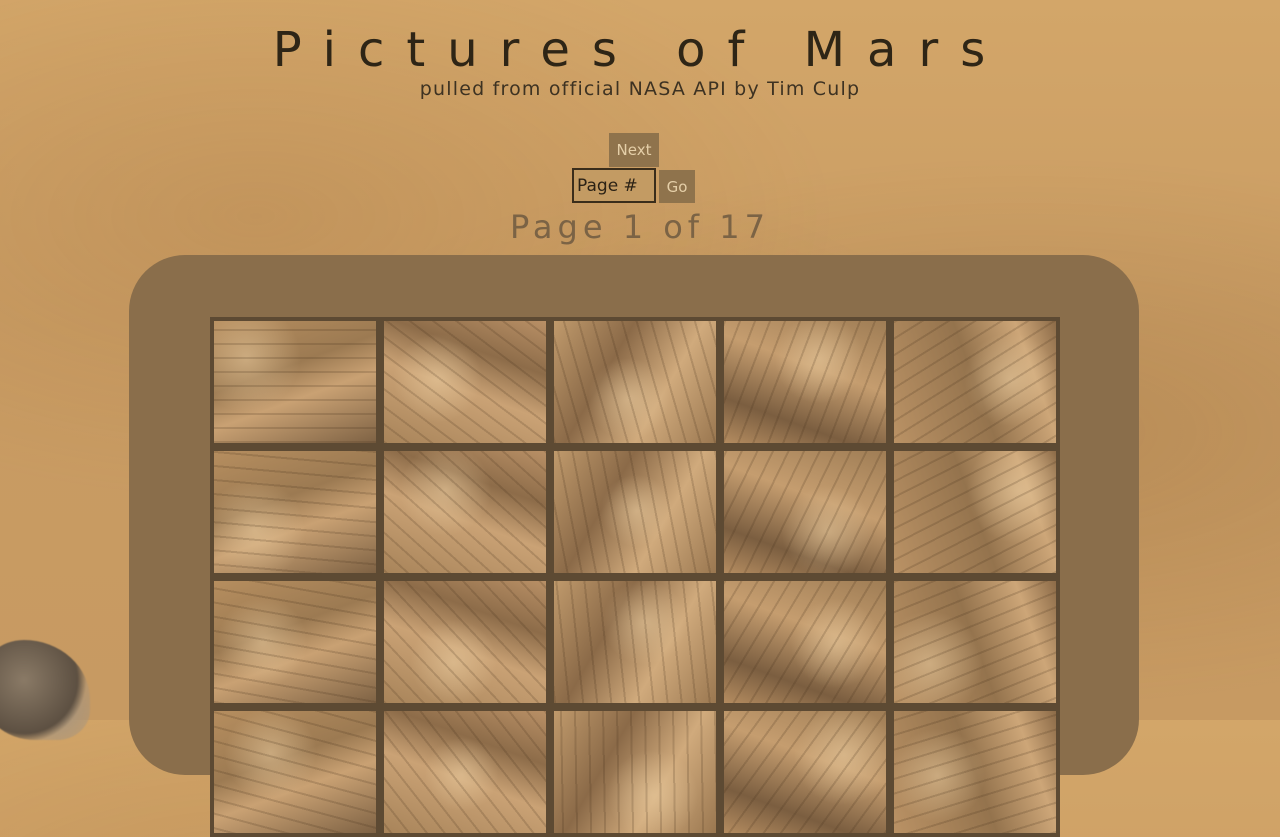 The height and width of the screenshot is (837, 1280). I want to click on page-title: Pictures of Mars, so click(640, 50).